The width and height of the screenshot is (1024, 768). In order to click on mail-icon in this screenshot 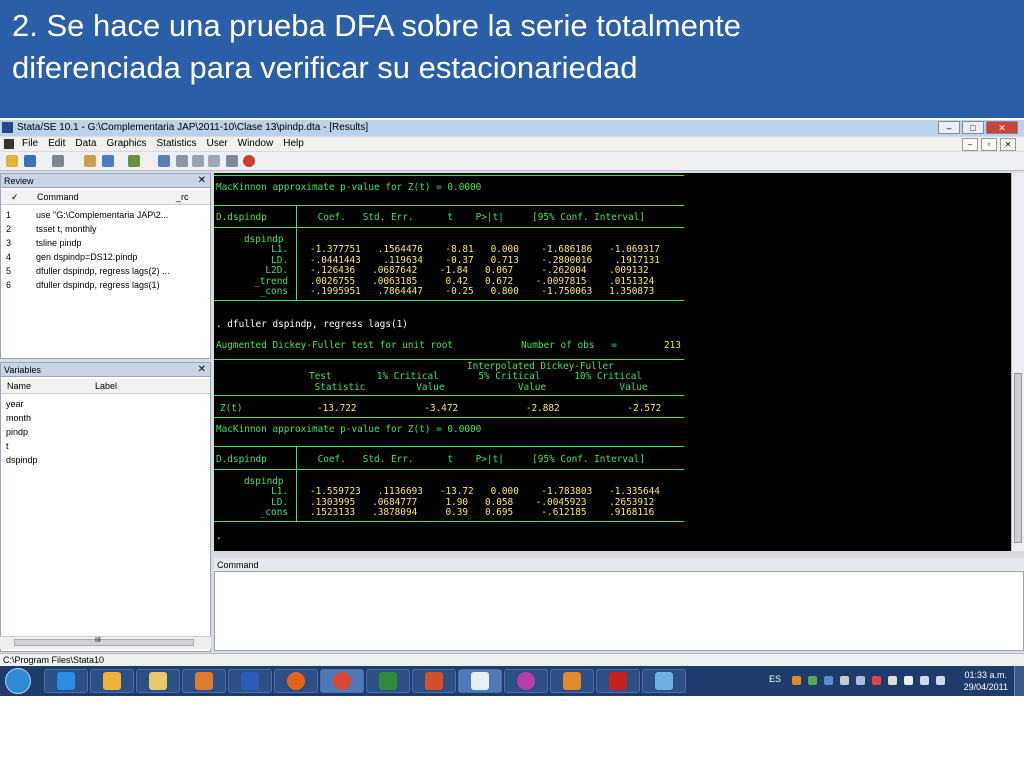, I will do `click(112, 681)`.